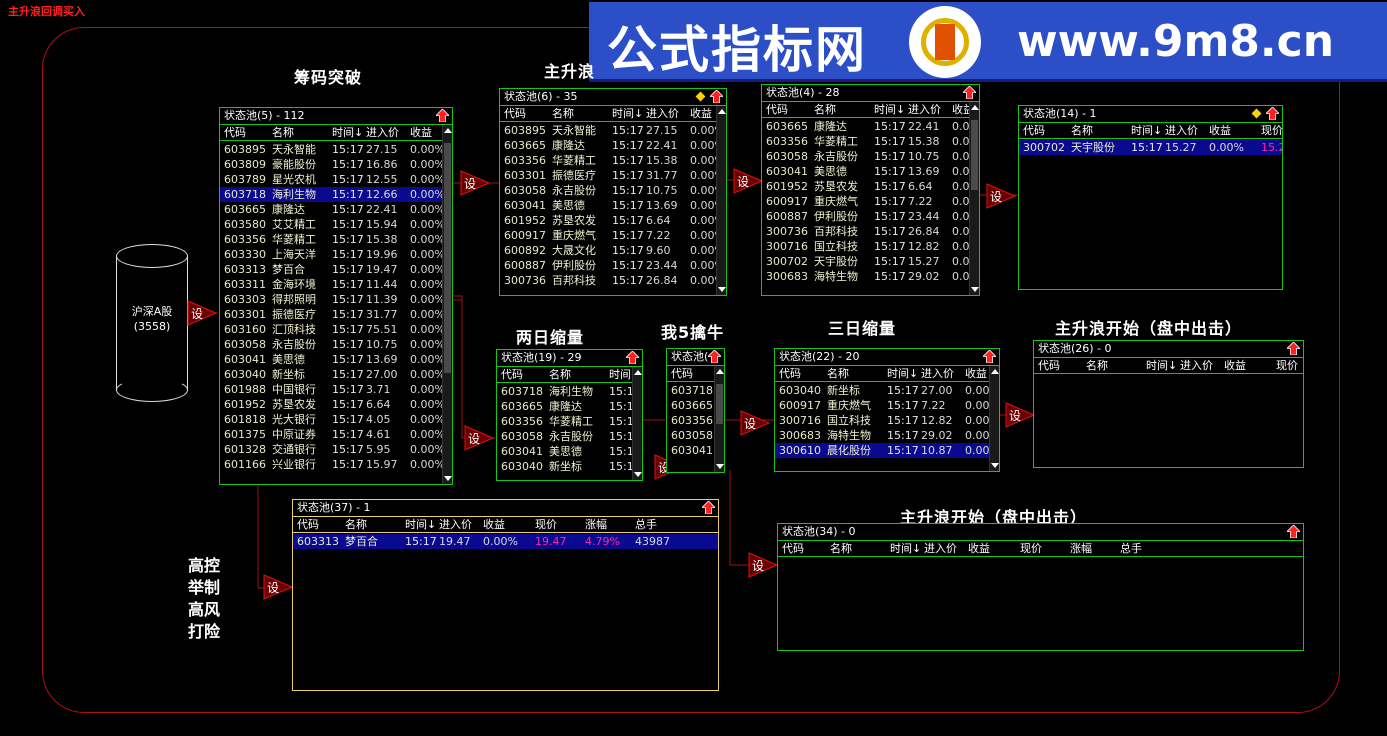 The image size is (1387, 736). Describe the element at coordinates (336, 449) in the screenshot. I see `table-row: 601328 交通银行 15:17 5.95 0.00%` at that location.